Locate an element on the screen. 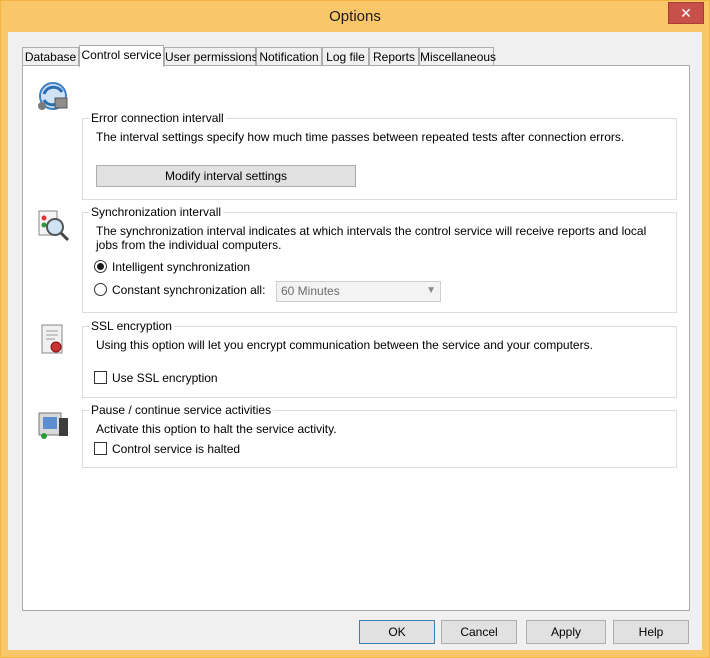 Image resolution: width=710 pixels, height=658 pixels. certificate-icon is located at coordinates (52, 339).